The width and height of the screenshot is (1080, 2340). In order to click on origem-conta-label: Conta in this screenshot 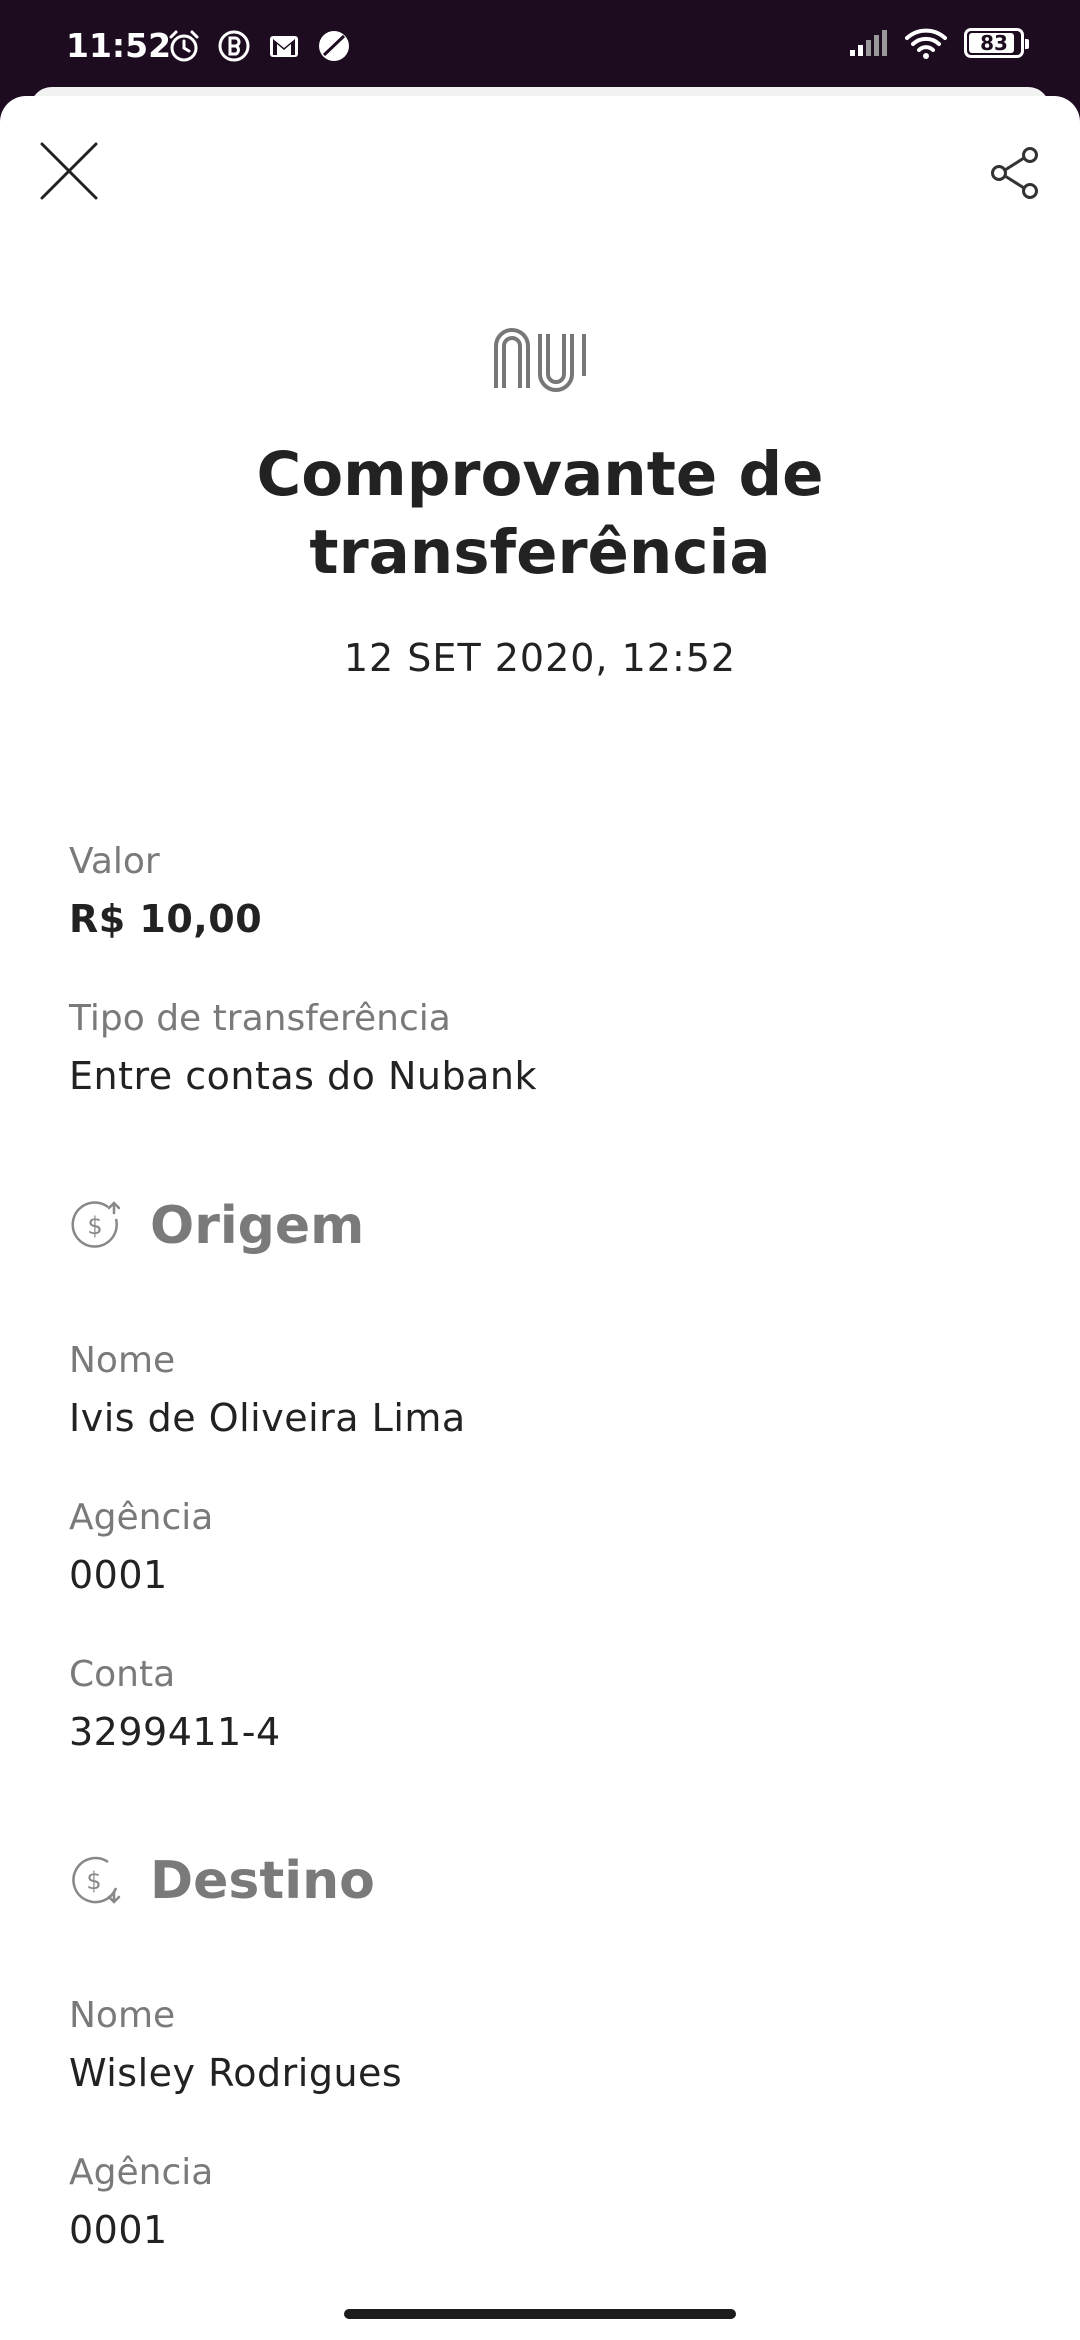, I will do `click(122, 1674)`.